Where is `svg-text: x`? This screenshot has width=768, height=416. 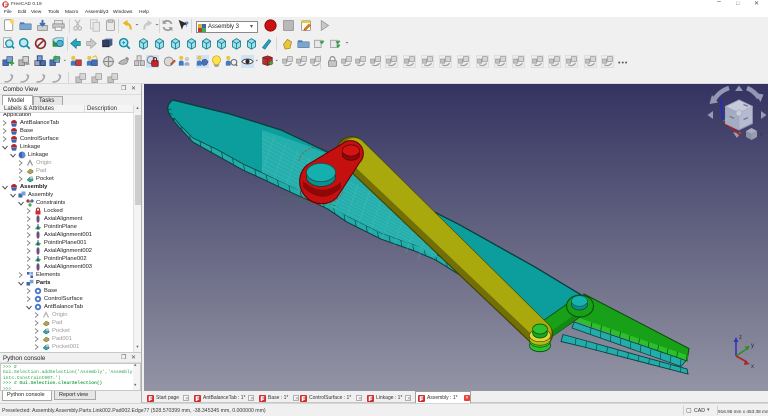
svg-text: x is located at coordinates (752, 367).